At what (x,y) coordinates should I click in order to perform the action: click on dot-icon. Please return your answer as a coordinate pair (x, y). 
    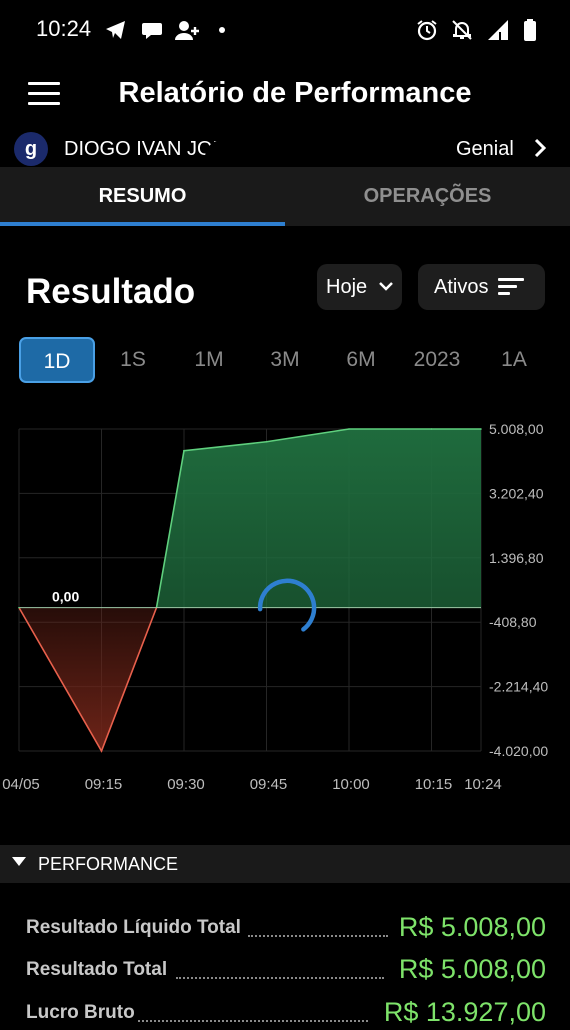
    Looking at the image, I should click on (222, 30).